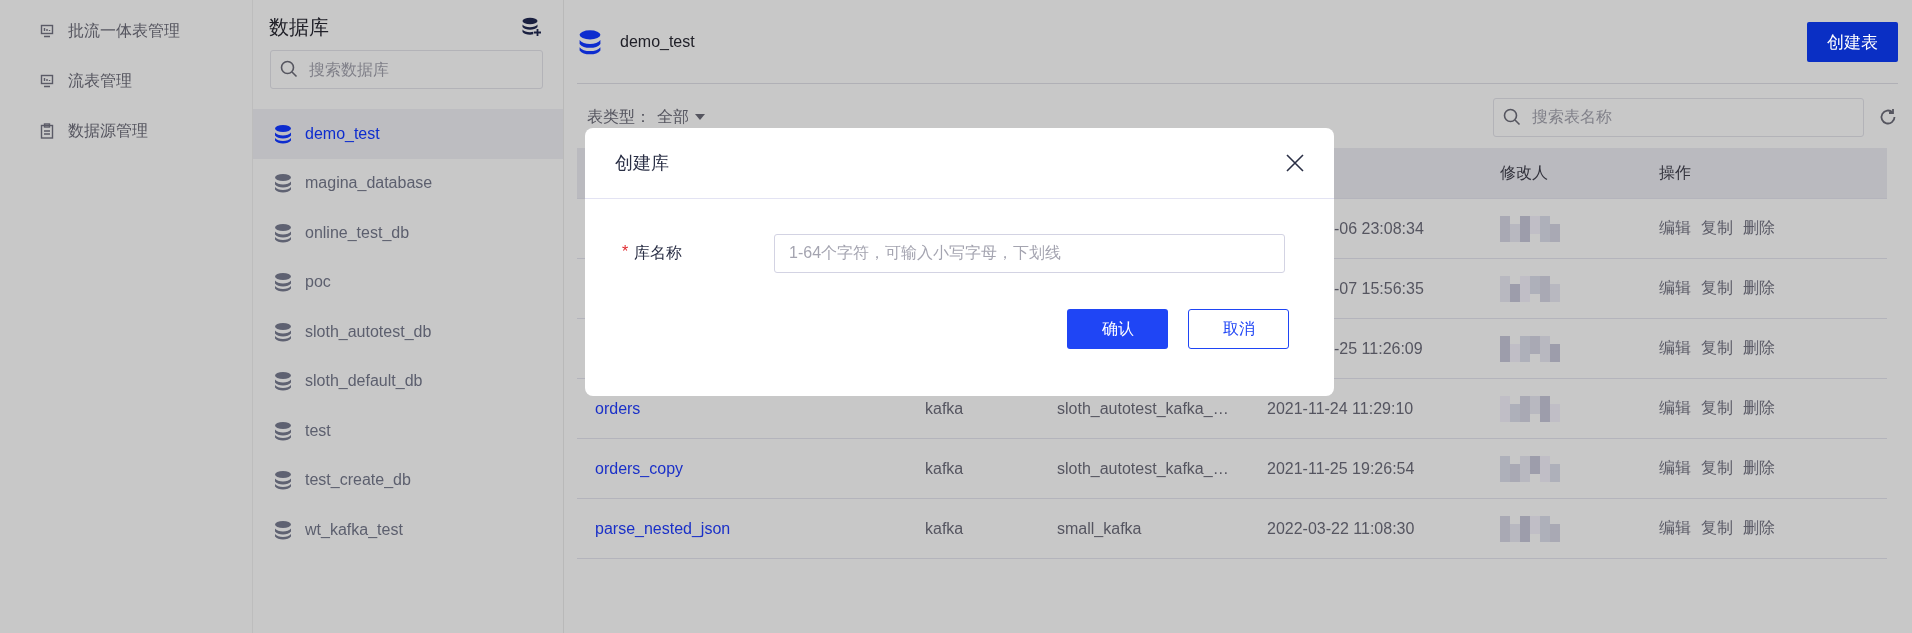 The width and height of the screenshot is (1912, 633). Describe the element at coordinates (1378, 348) in the screenshot. I see `table-cell-text: -25 11:26:09` at that location.